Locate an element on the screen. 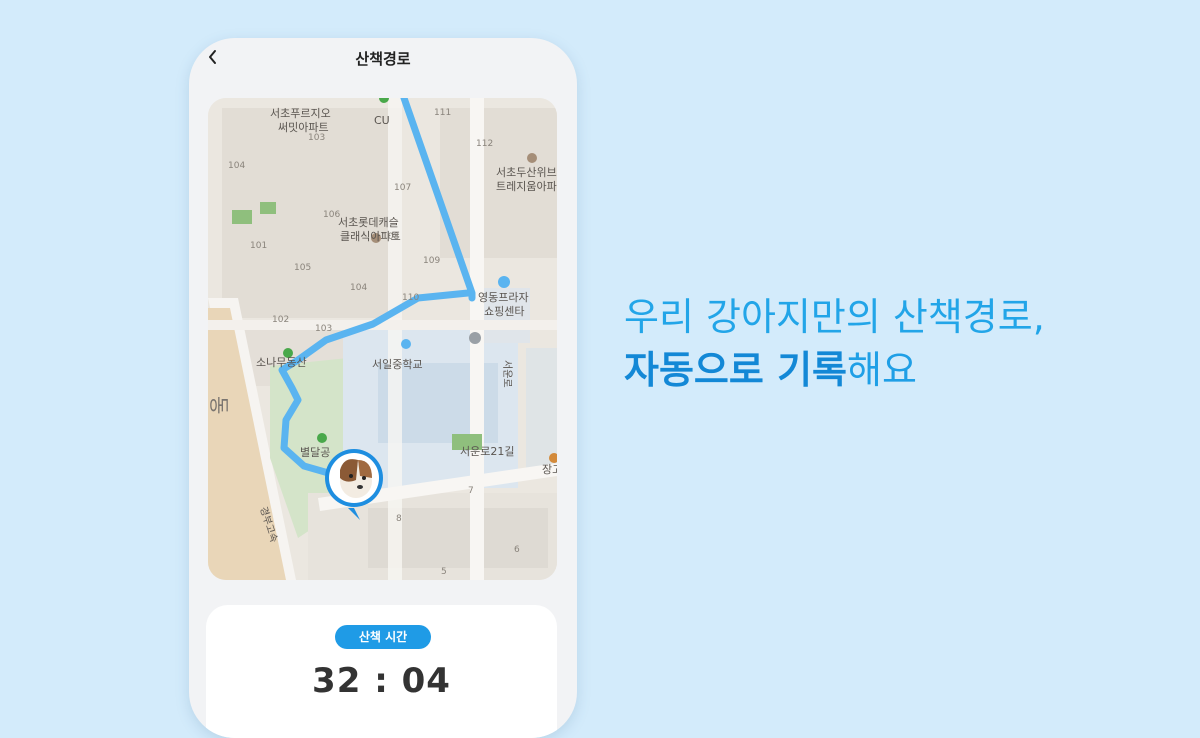 The image size is (1200, 738). map-label: CU is located at coordinates (382, 120).